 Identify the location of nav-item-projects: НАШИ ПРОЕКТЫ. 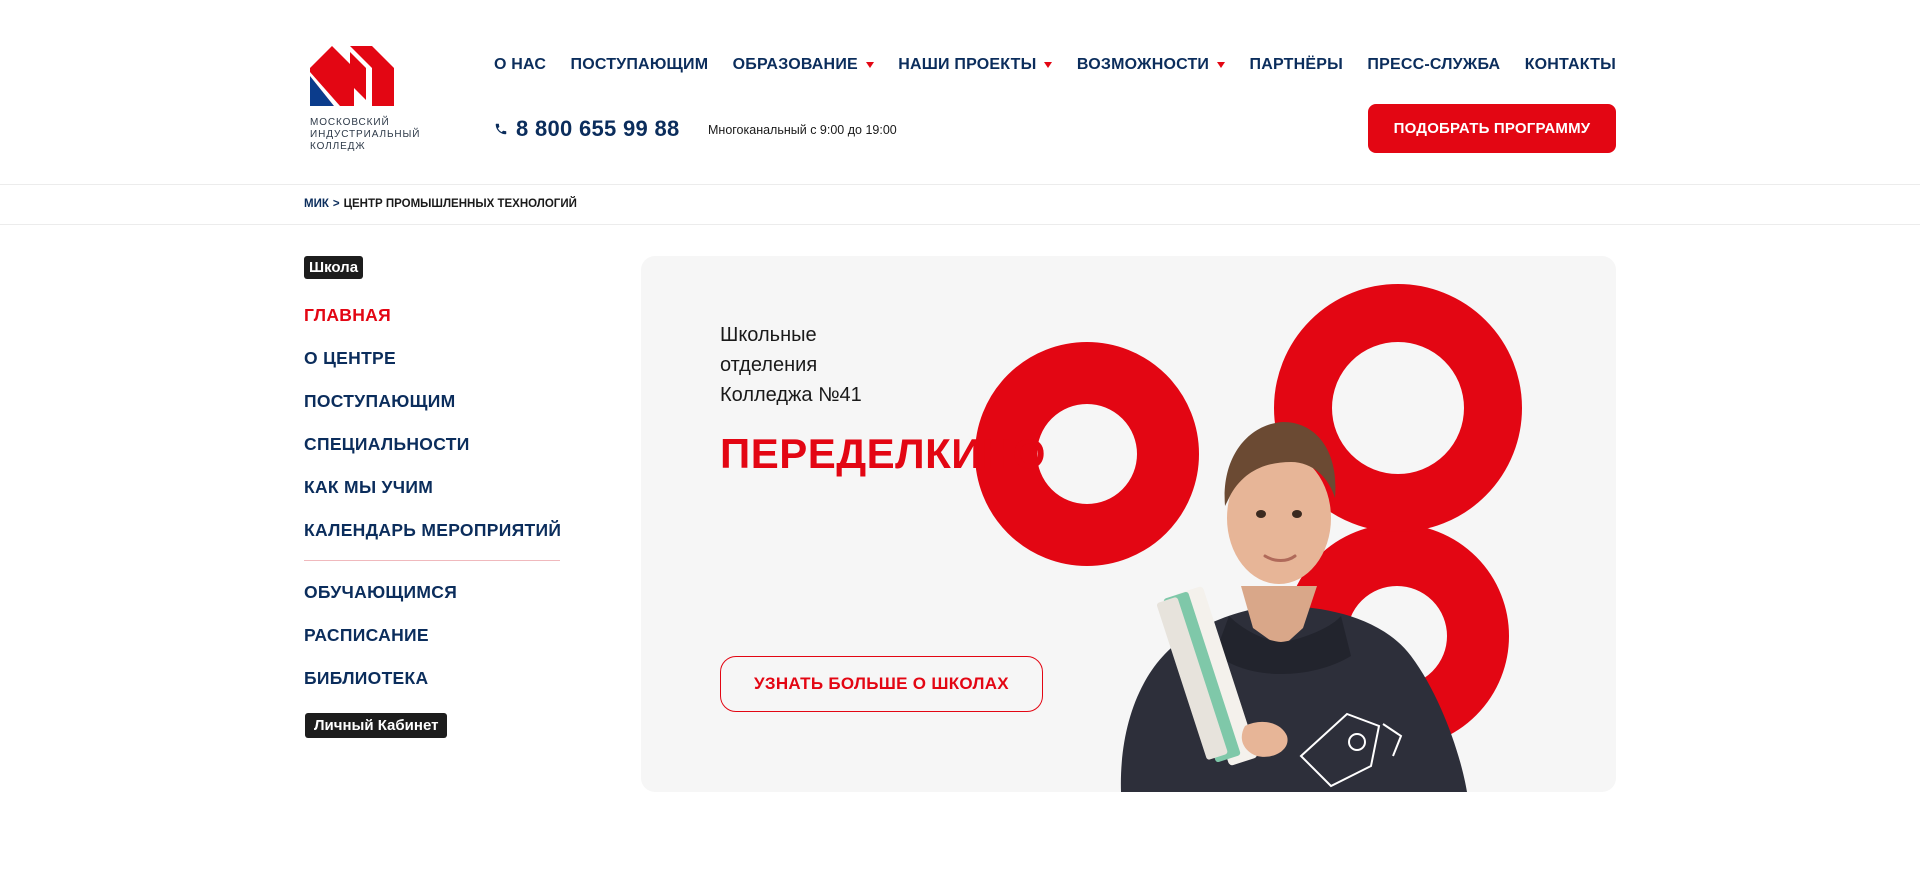
(975, 65).